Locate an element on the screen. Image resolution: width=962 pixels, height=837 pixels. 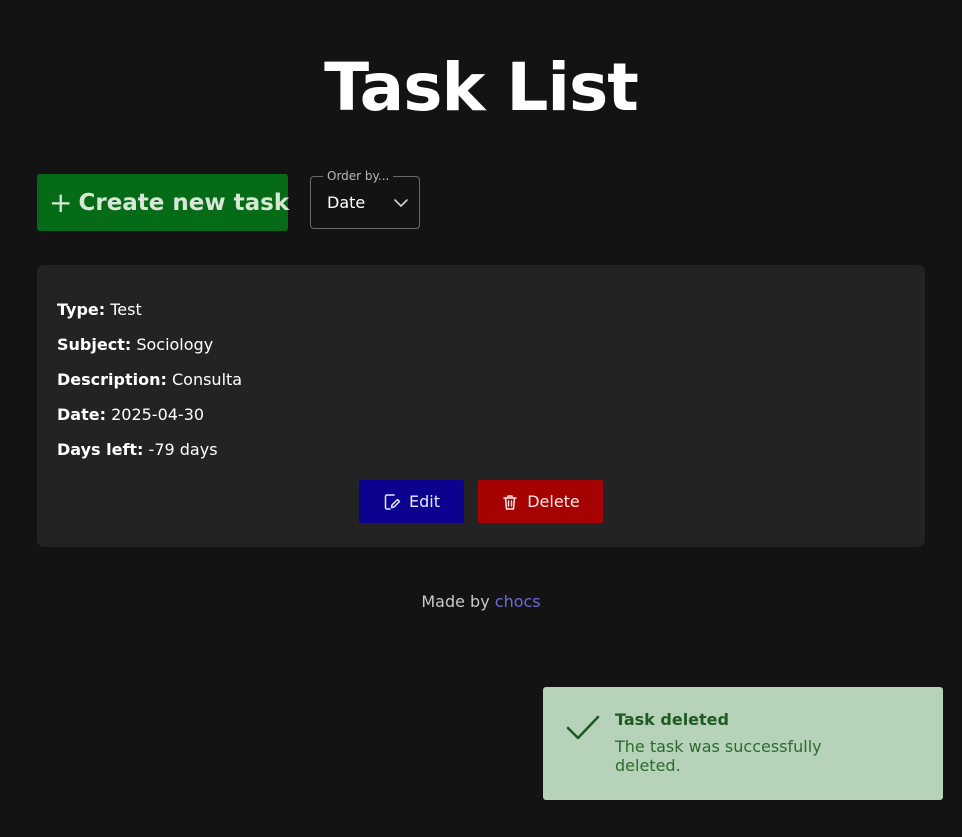
task-date: Date: 2025-04-30 is located at coordinates (130, 415).